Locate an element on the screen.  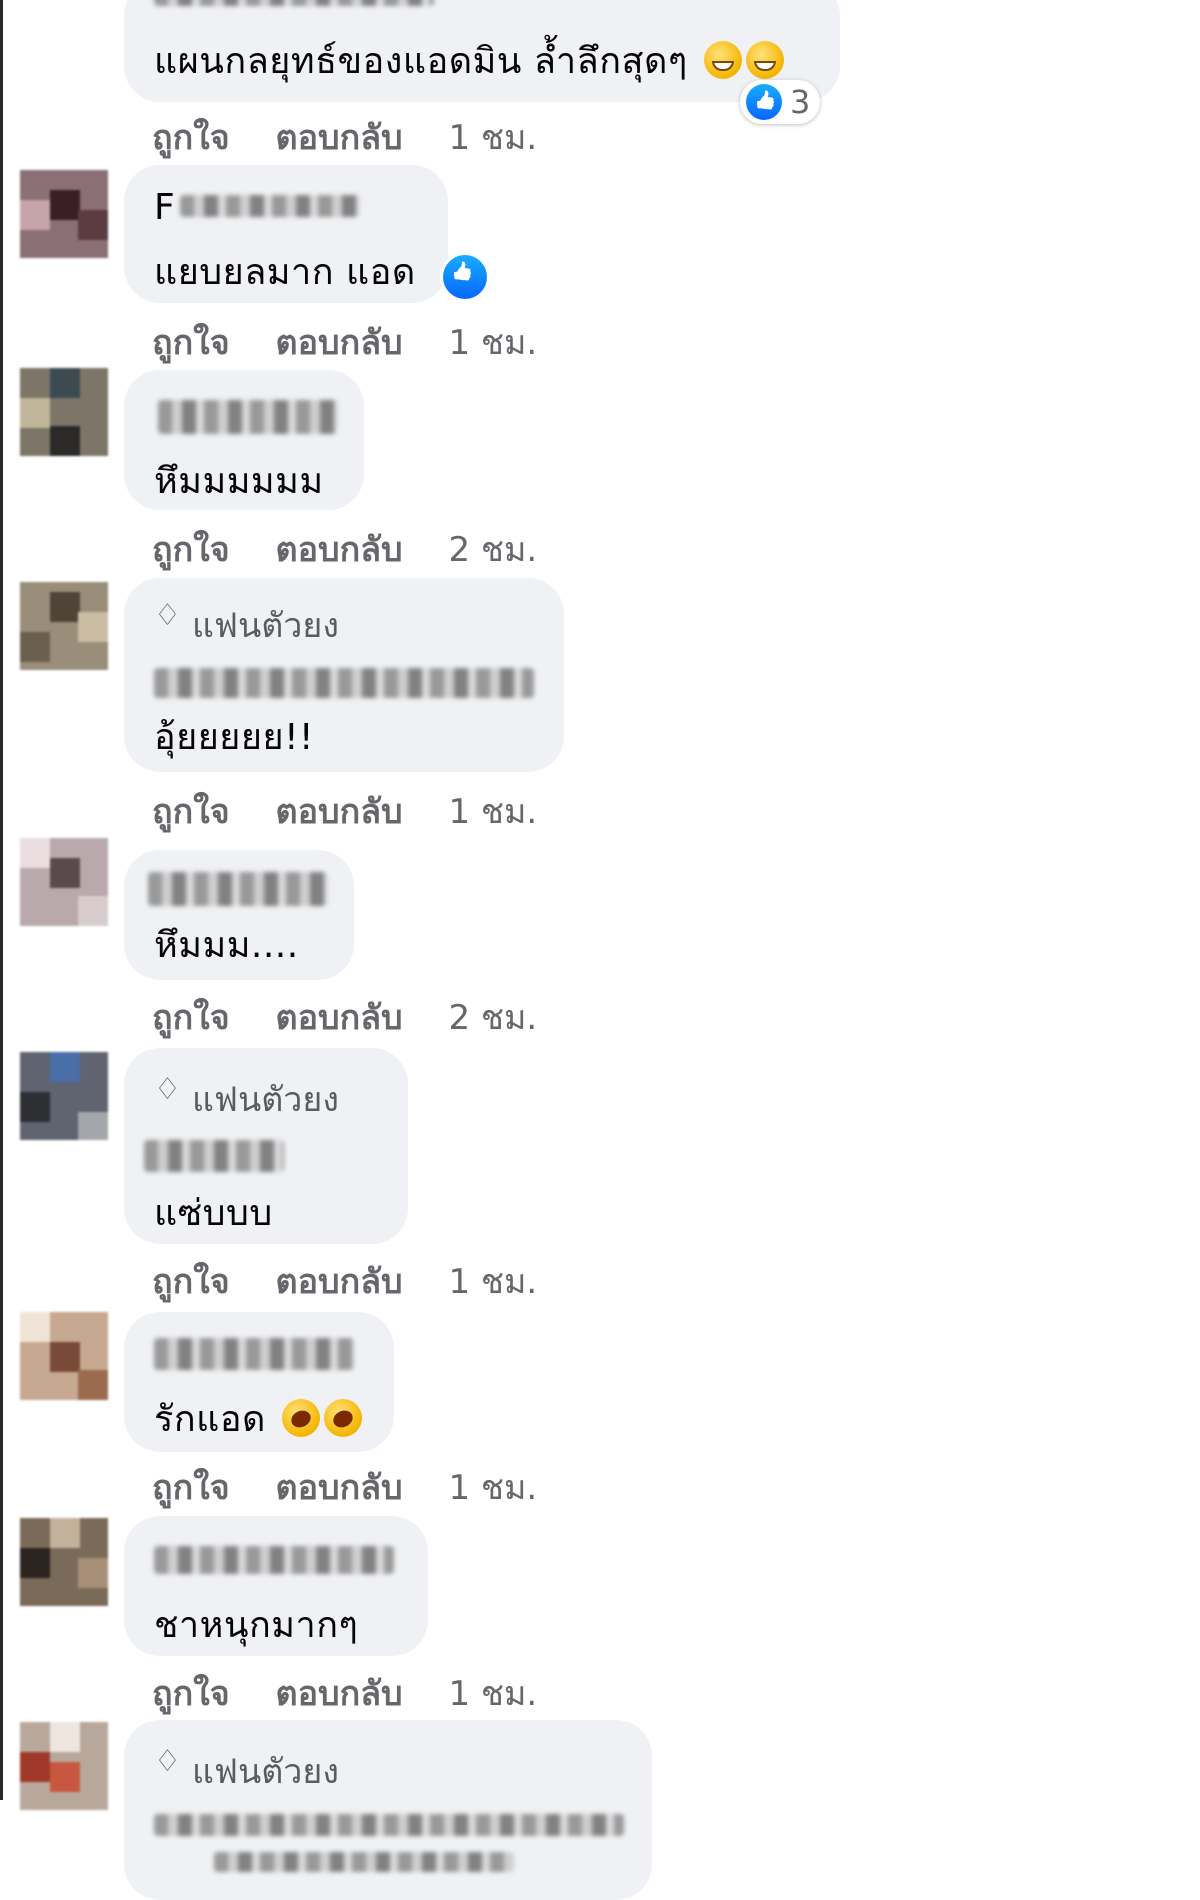
reaction-summary: 3 is located at coordinates (780, 102).